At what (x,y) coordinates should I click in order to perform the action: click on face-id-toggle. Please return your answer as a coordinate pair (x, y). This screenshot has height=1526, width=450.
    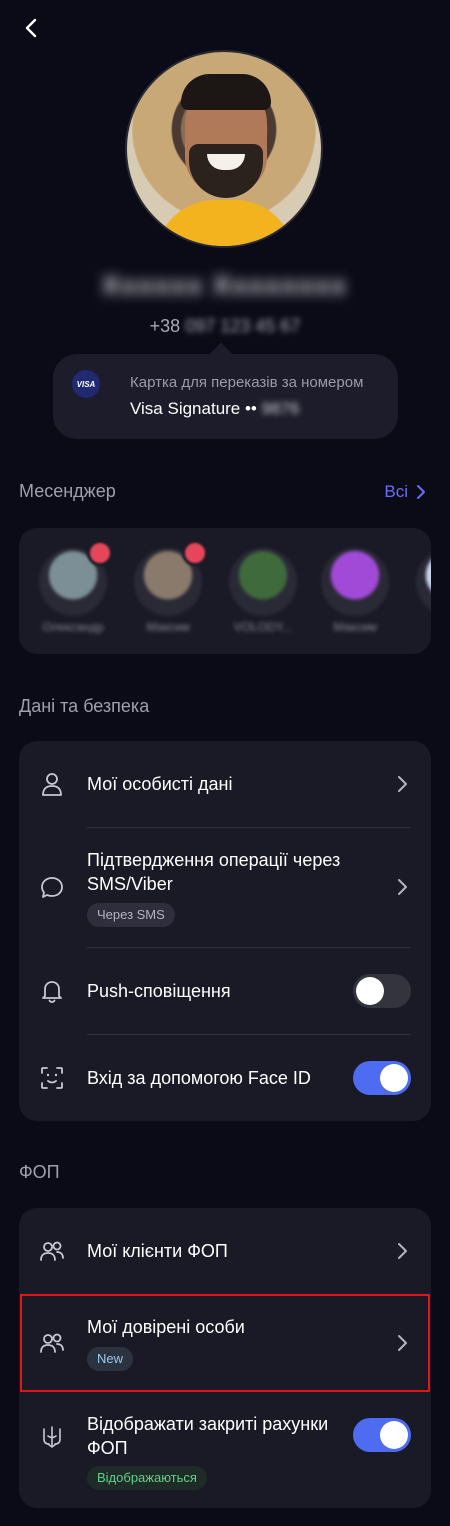
    Looking at the image, I should click on (382, 1078).